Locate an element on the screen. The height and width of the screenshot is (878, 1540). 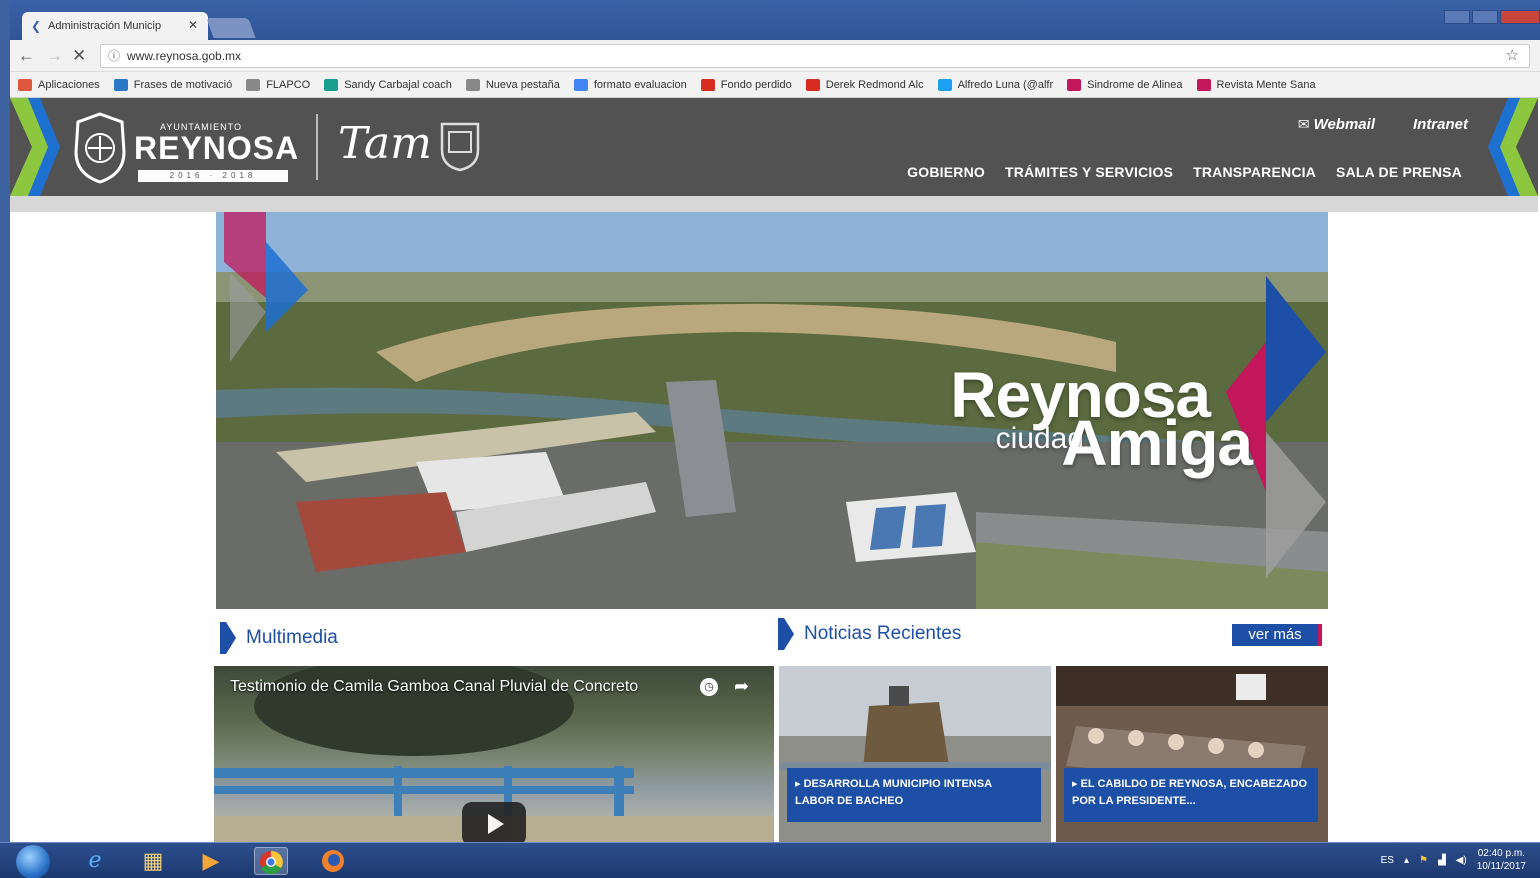
address-url: www.reynosa.gob.mx is located at coordinates (184, 56).